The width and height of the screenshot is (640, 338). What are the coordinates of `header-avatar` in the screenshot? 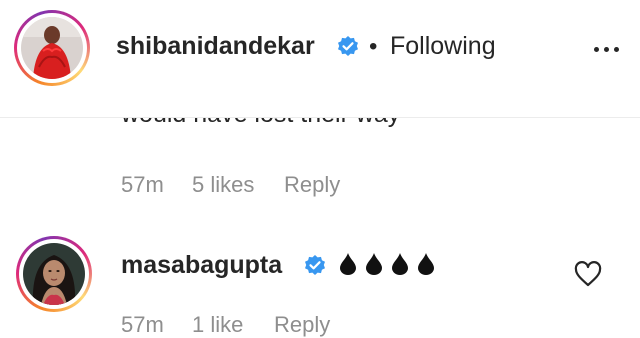 It's located at (52, 48).